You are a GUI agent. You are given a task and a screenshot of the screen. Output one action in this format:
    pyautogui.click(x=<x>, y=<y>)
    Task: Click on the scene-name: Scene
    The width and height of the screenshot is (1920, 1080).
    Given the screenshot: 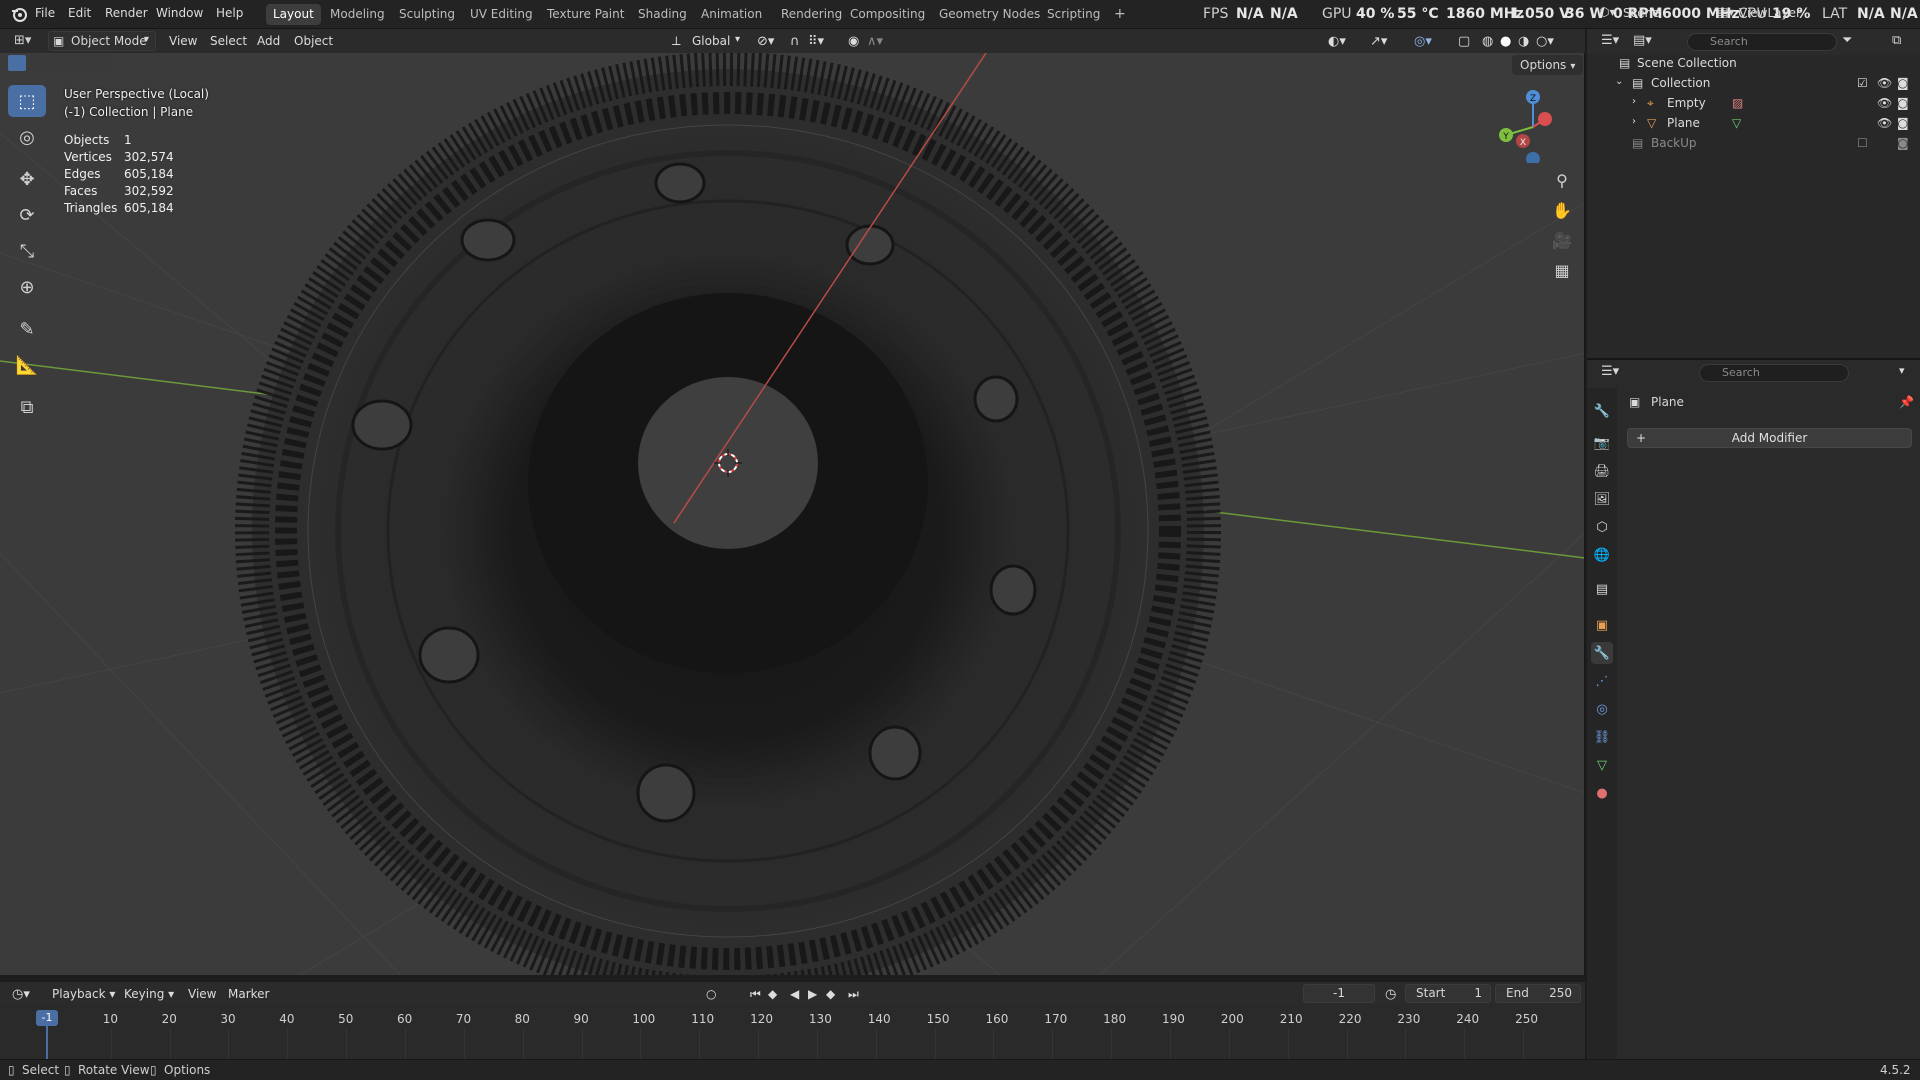 What is the action you would take?
    pyautogui.click(x=1641, y=13)
    